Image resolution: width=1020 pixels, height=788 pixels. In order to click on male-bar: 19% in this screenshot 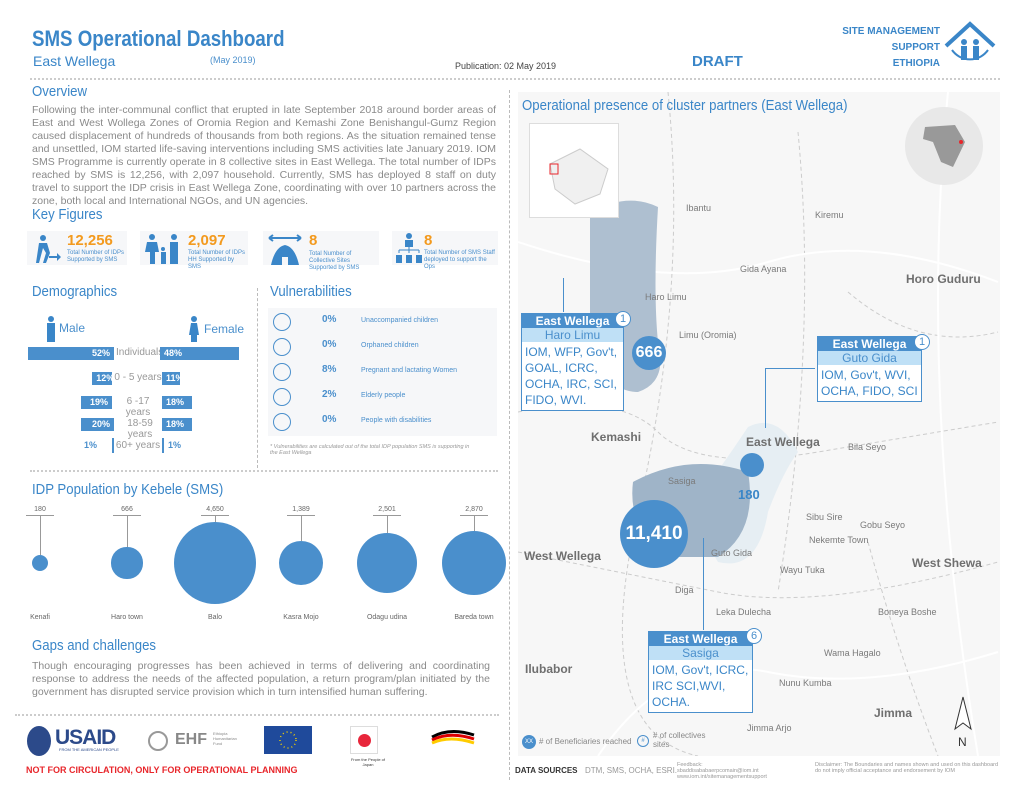, I will do `click(96, 402)`.